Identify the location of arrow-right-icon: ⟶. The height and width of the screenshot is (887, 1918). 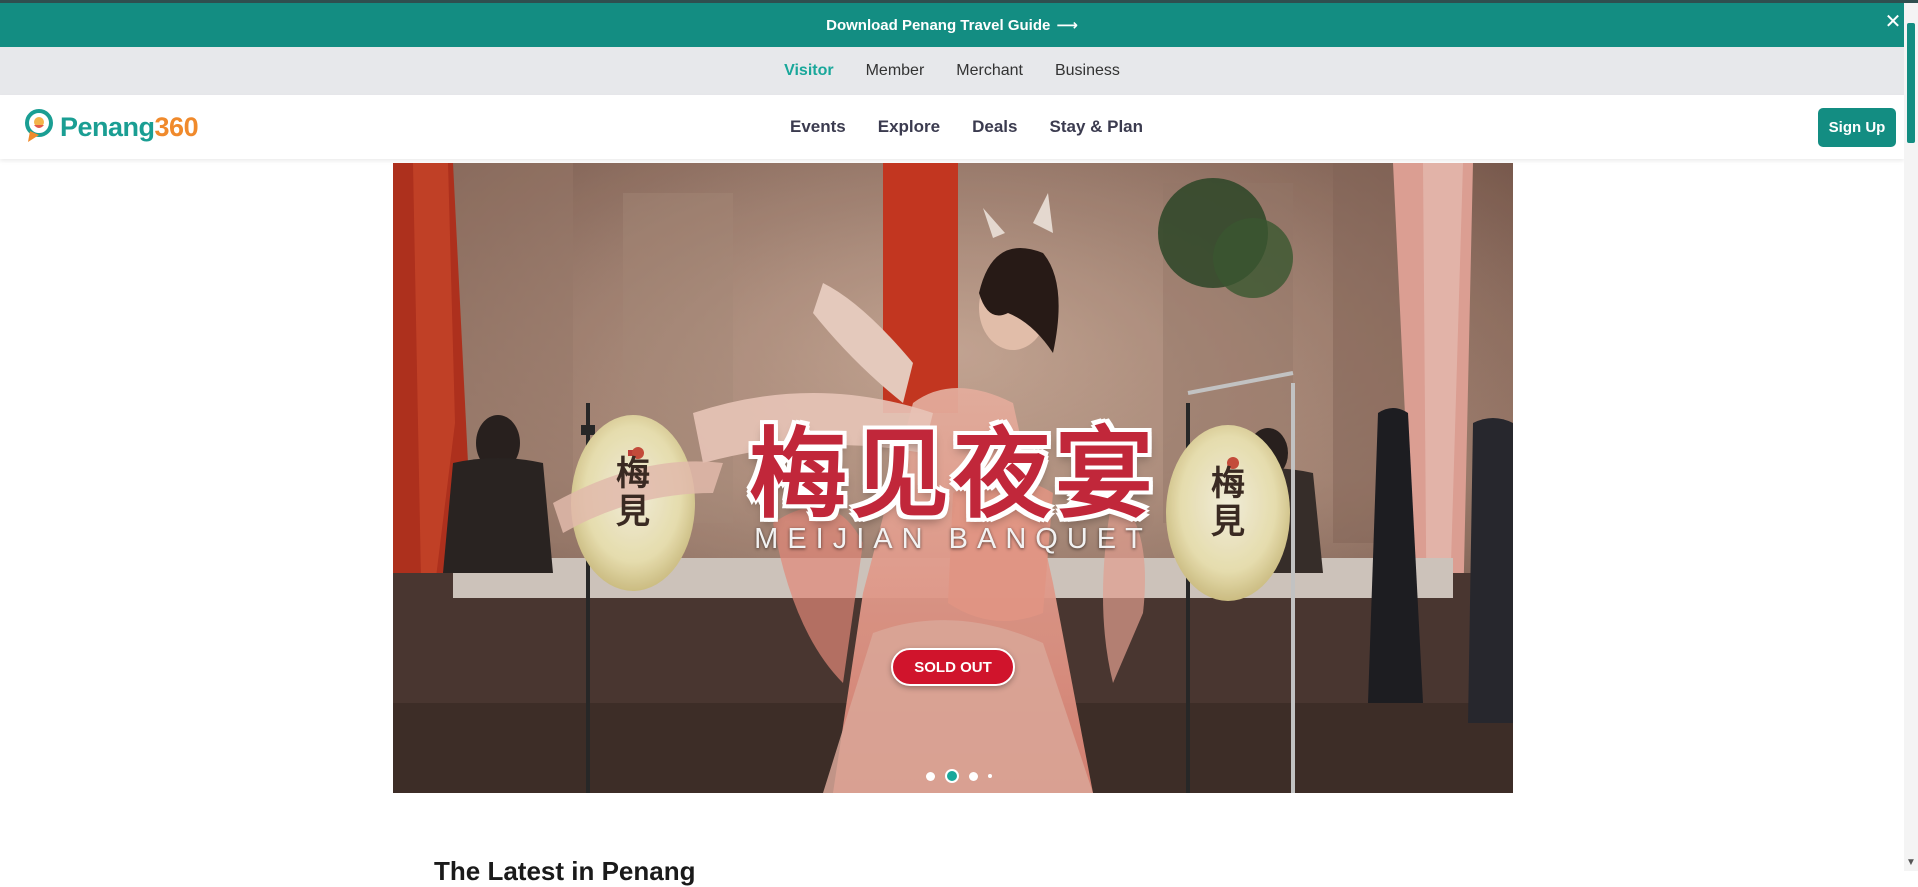
(1067, 25).